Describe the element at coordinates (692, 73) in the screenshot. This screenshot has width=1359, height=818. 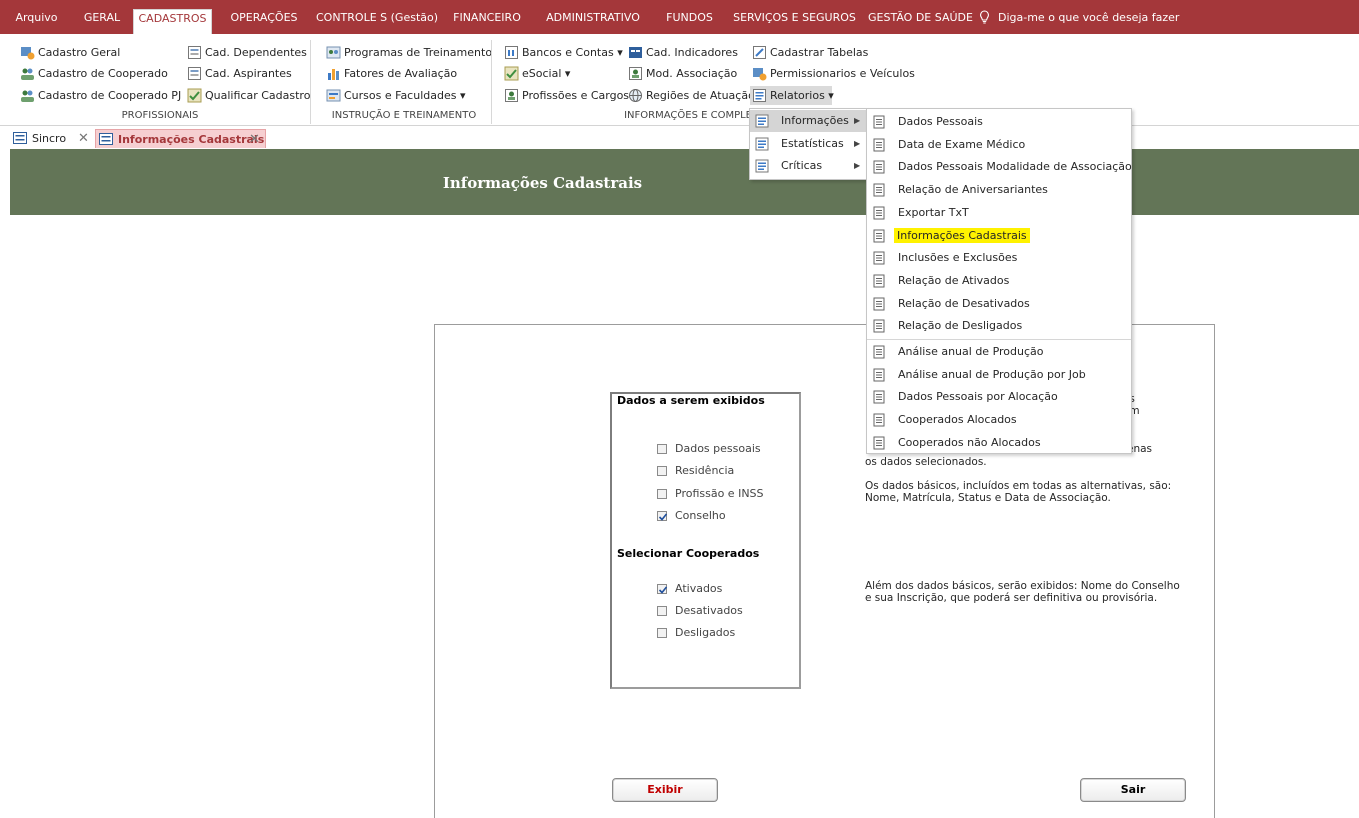
I see `mod-associacao-label: Mod. Associação` at that location.